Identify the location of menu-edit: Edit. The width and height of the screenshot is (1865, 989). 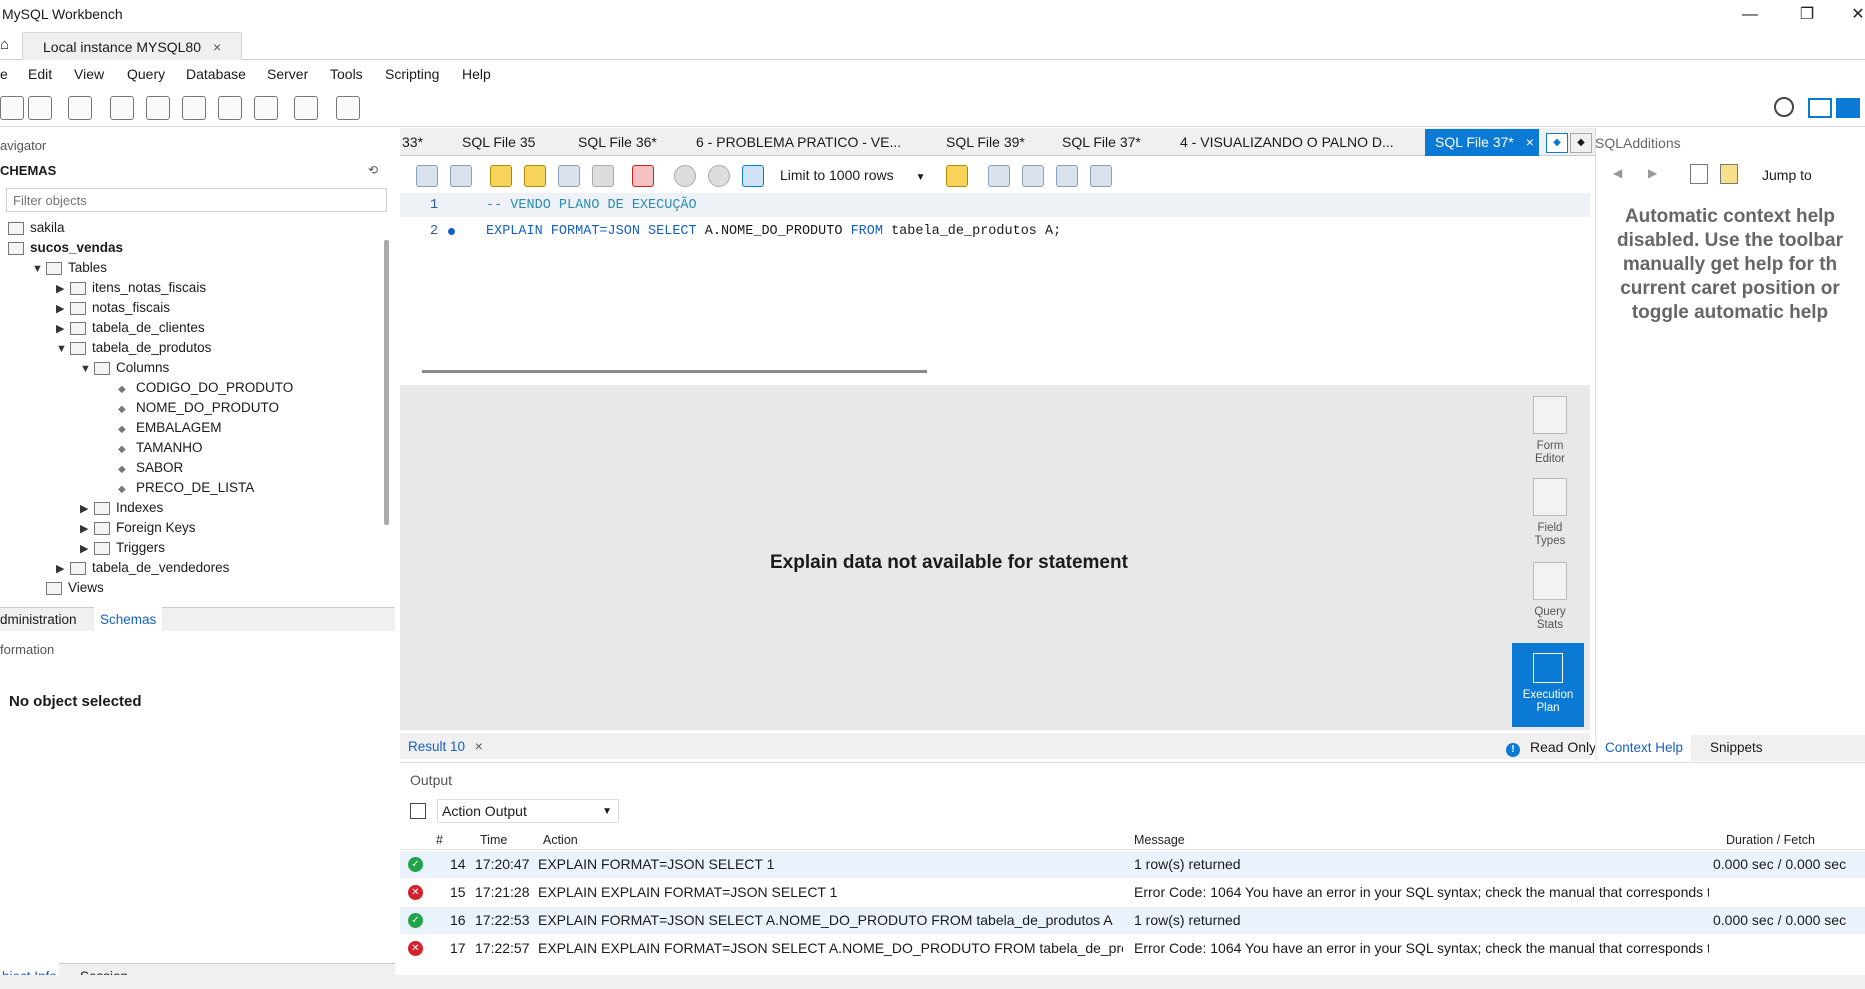
(40, 74).